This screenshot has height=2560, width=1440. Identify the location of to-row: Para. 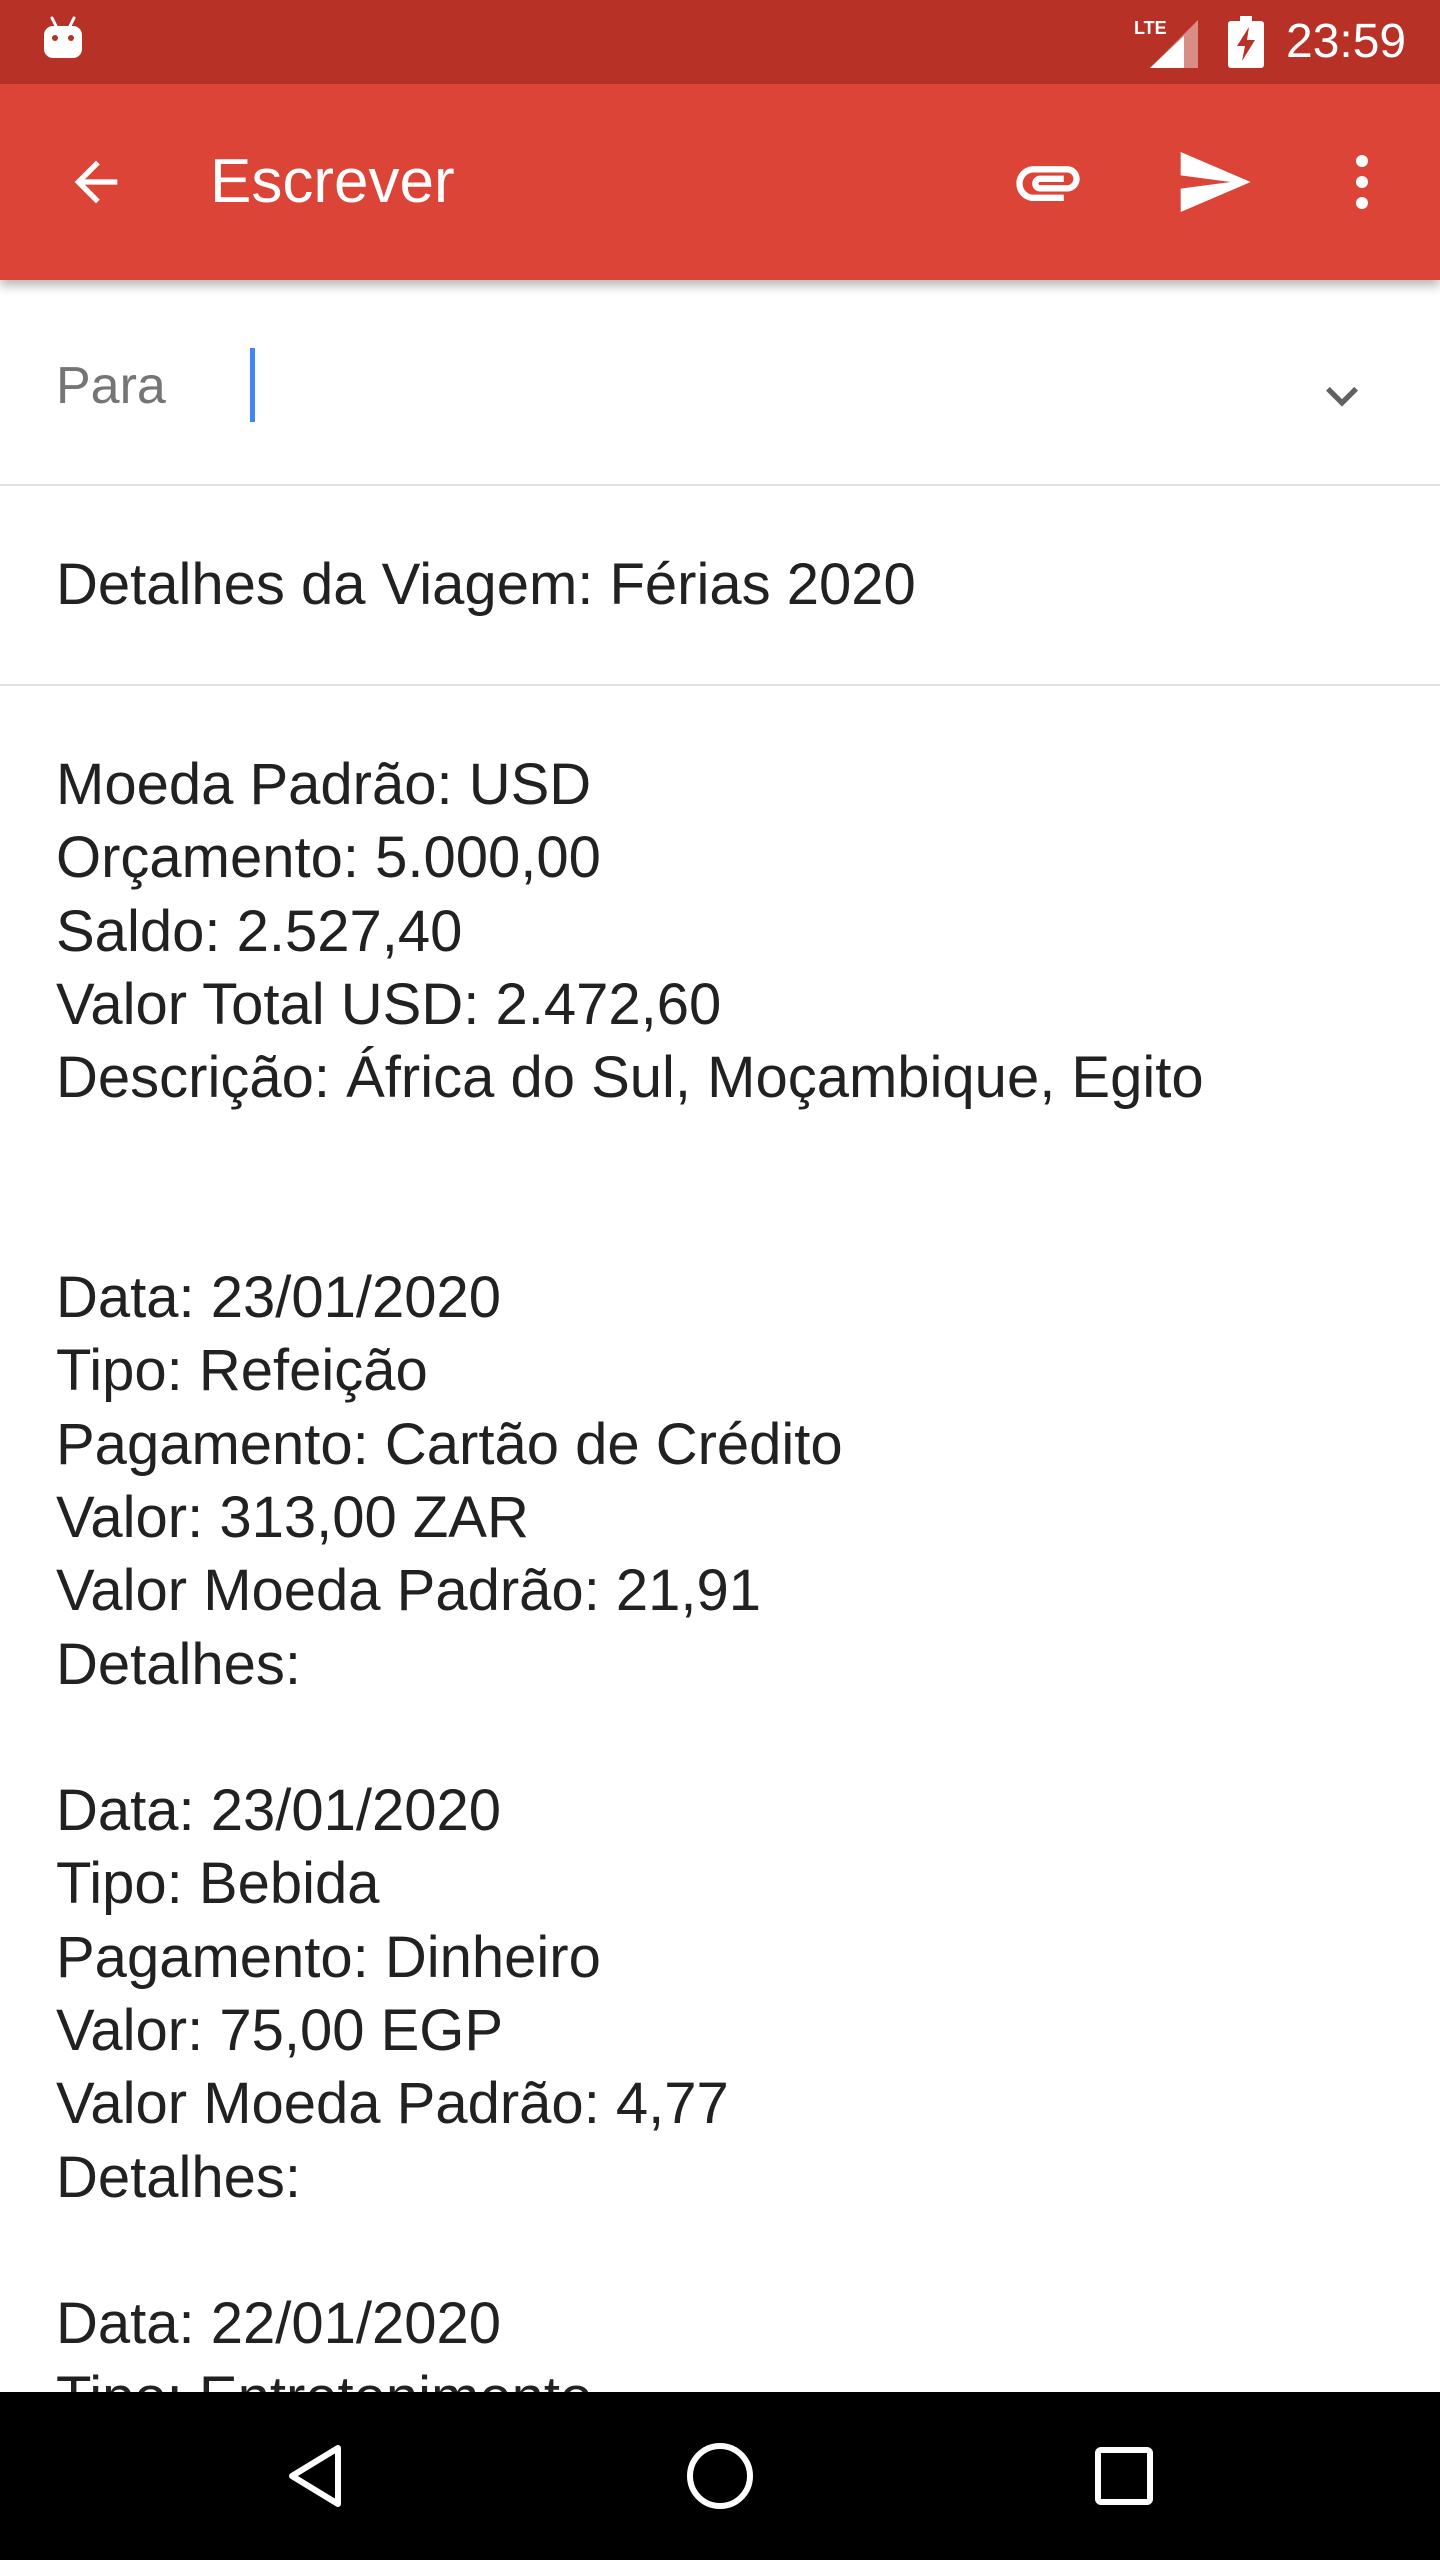
(720, 383).